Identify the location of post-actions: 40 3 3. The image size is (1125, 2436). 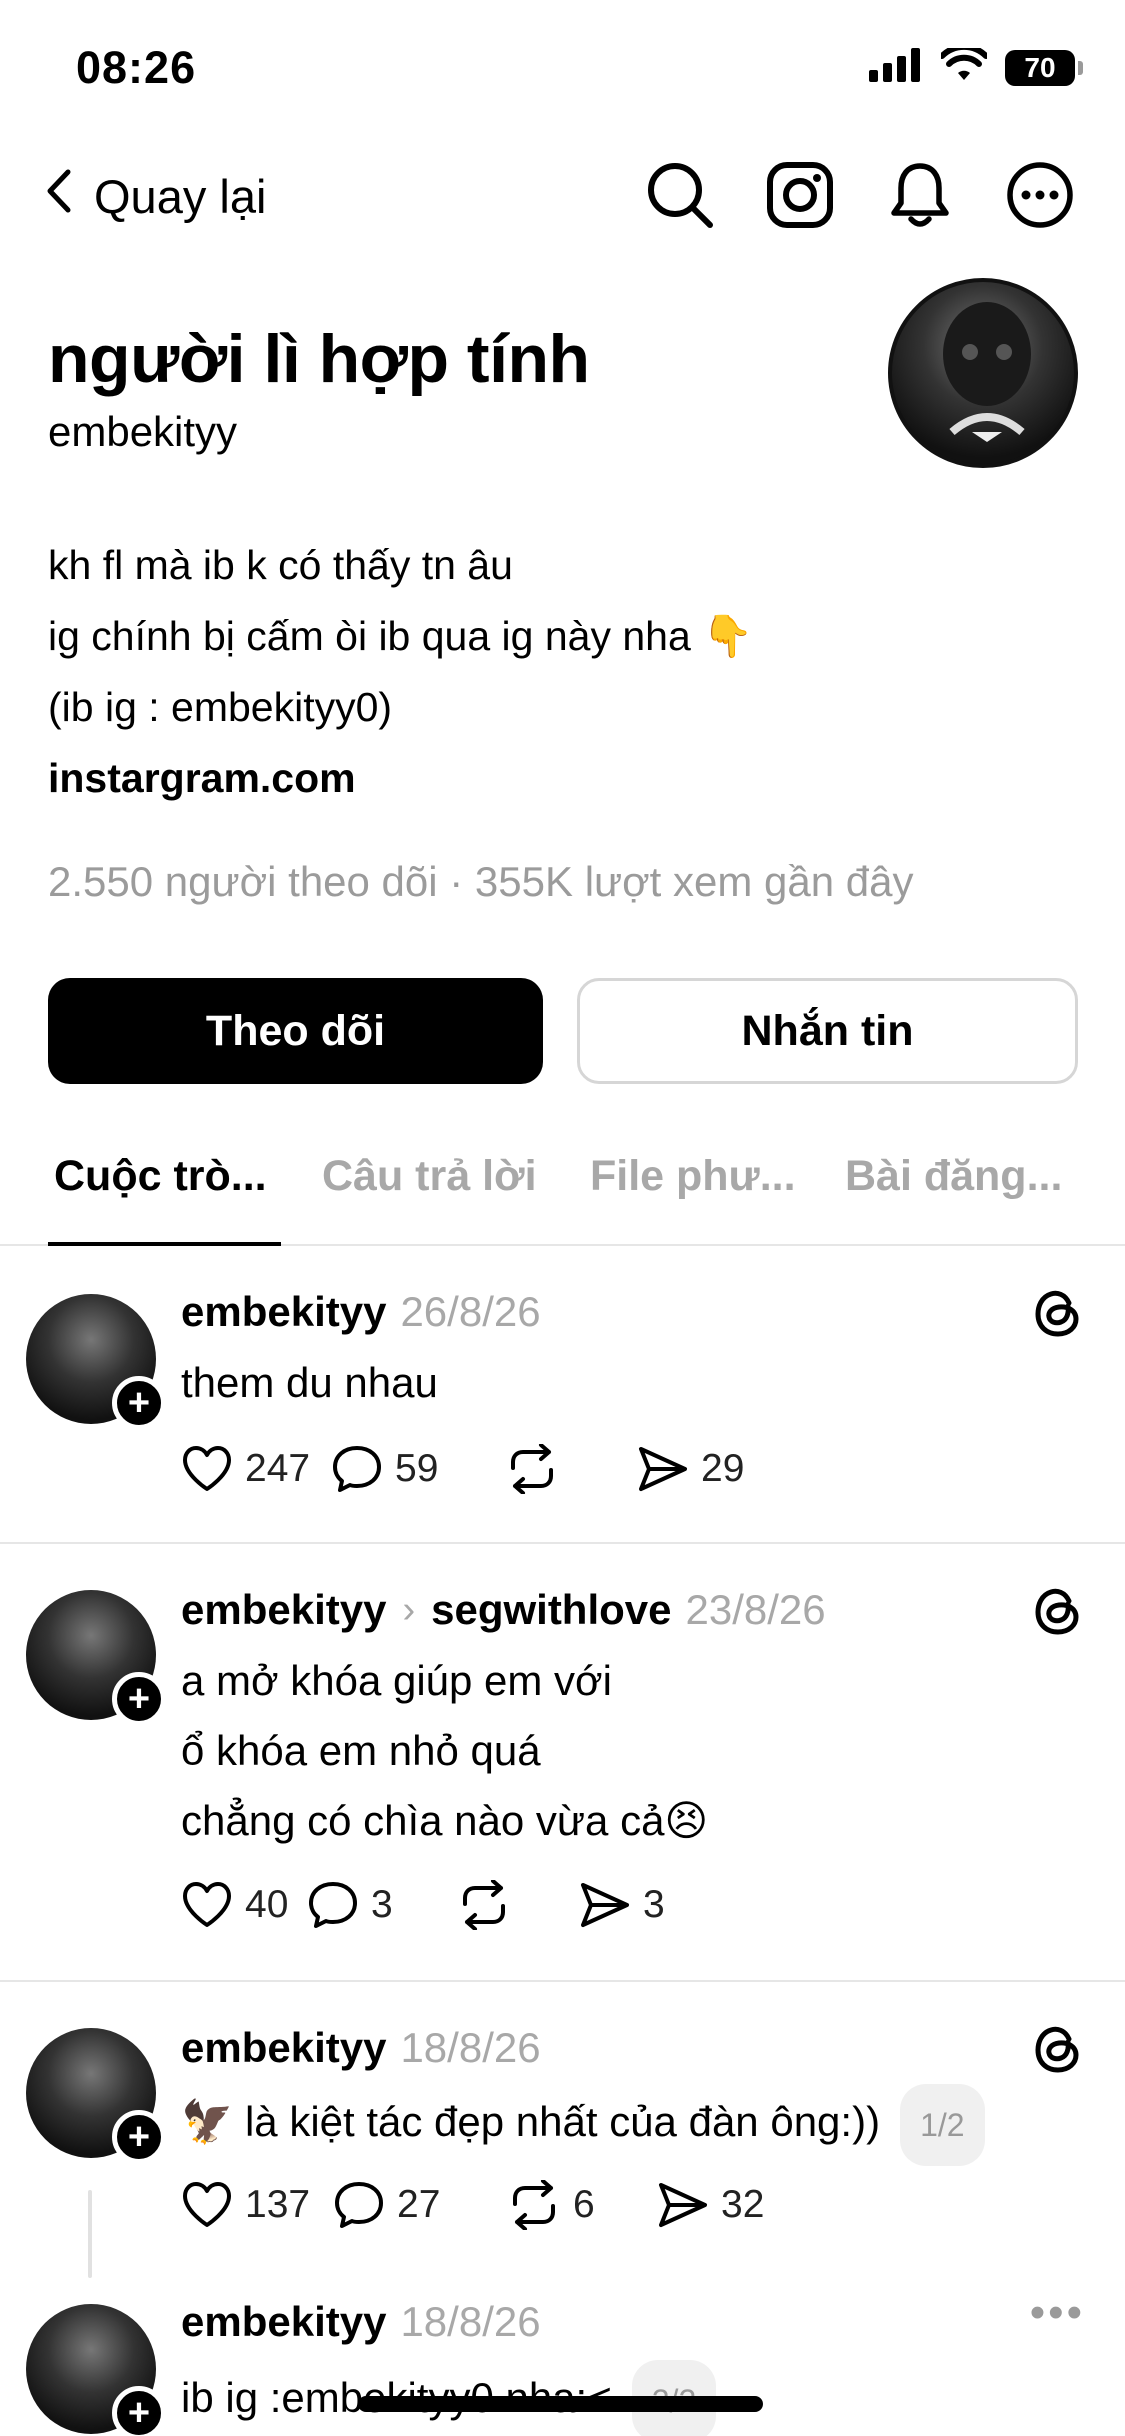
(423, 1905).